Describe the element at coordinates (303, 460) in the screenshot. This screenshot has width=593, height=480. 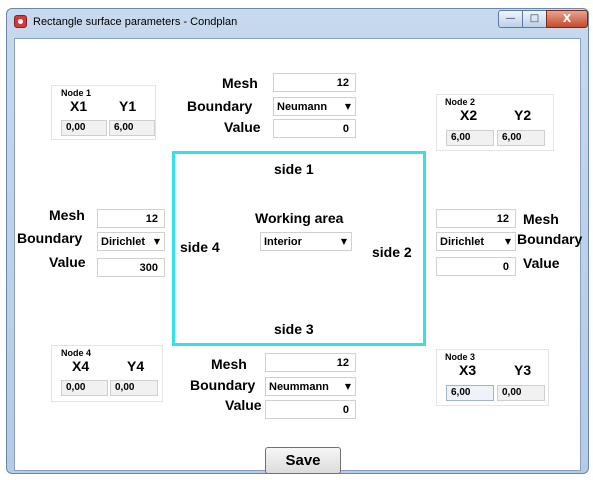
I see `save-button: Save` at that location.